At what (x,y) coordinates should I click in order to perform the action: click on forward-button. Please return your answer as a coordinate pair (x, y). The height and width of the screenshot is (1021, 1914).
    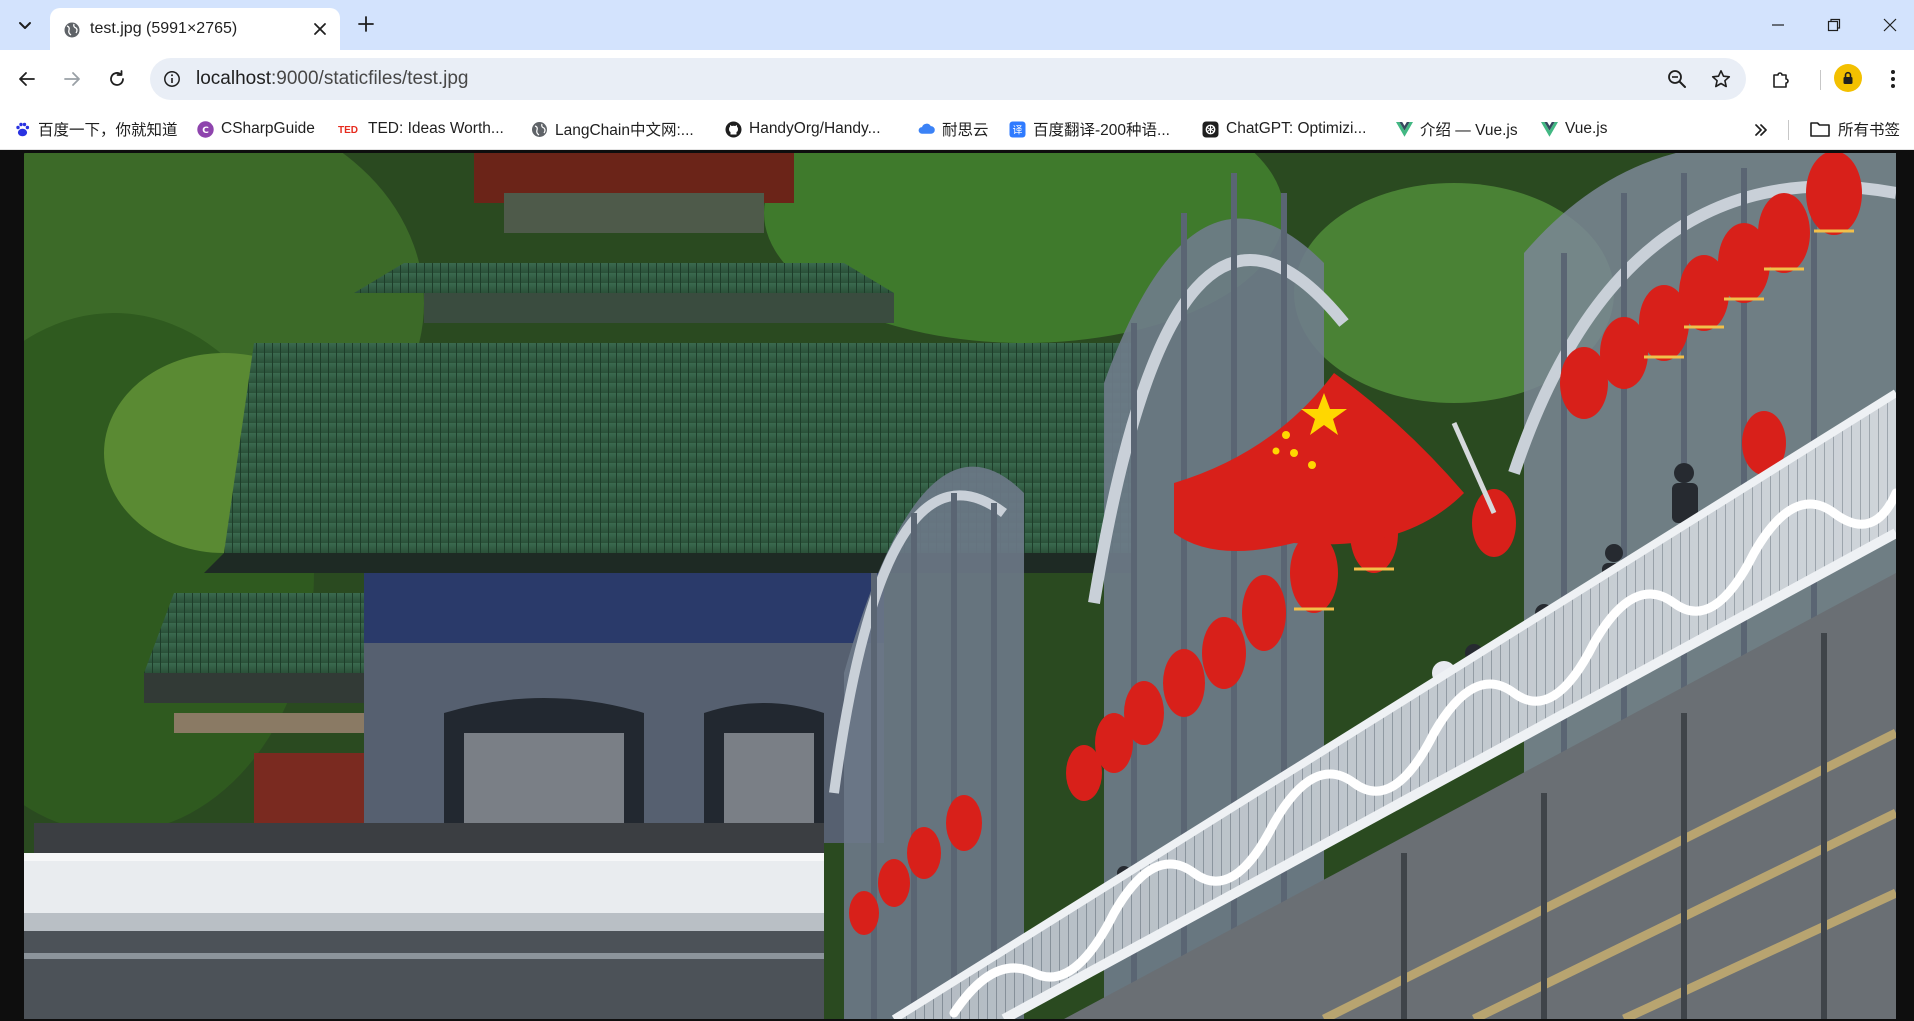
    Looking at the image, I should click on (72, 79).